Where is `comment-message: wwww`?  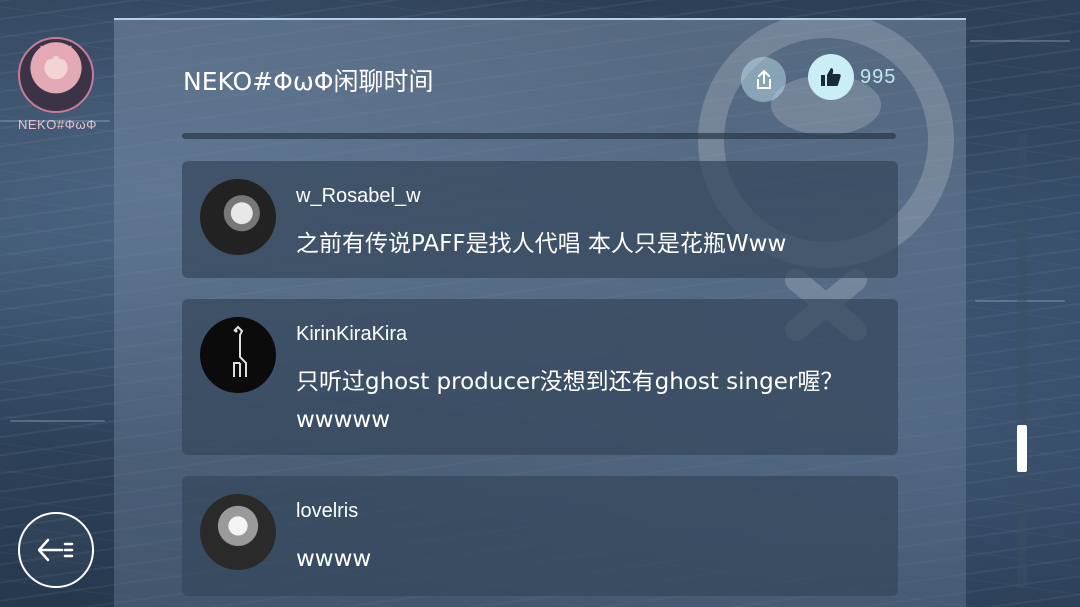 comment-message: wwww is located at coordinates (334, 559).